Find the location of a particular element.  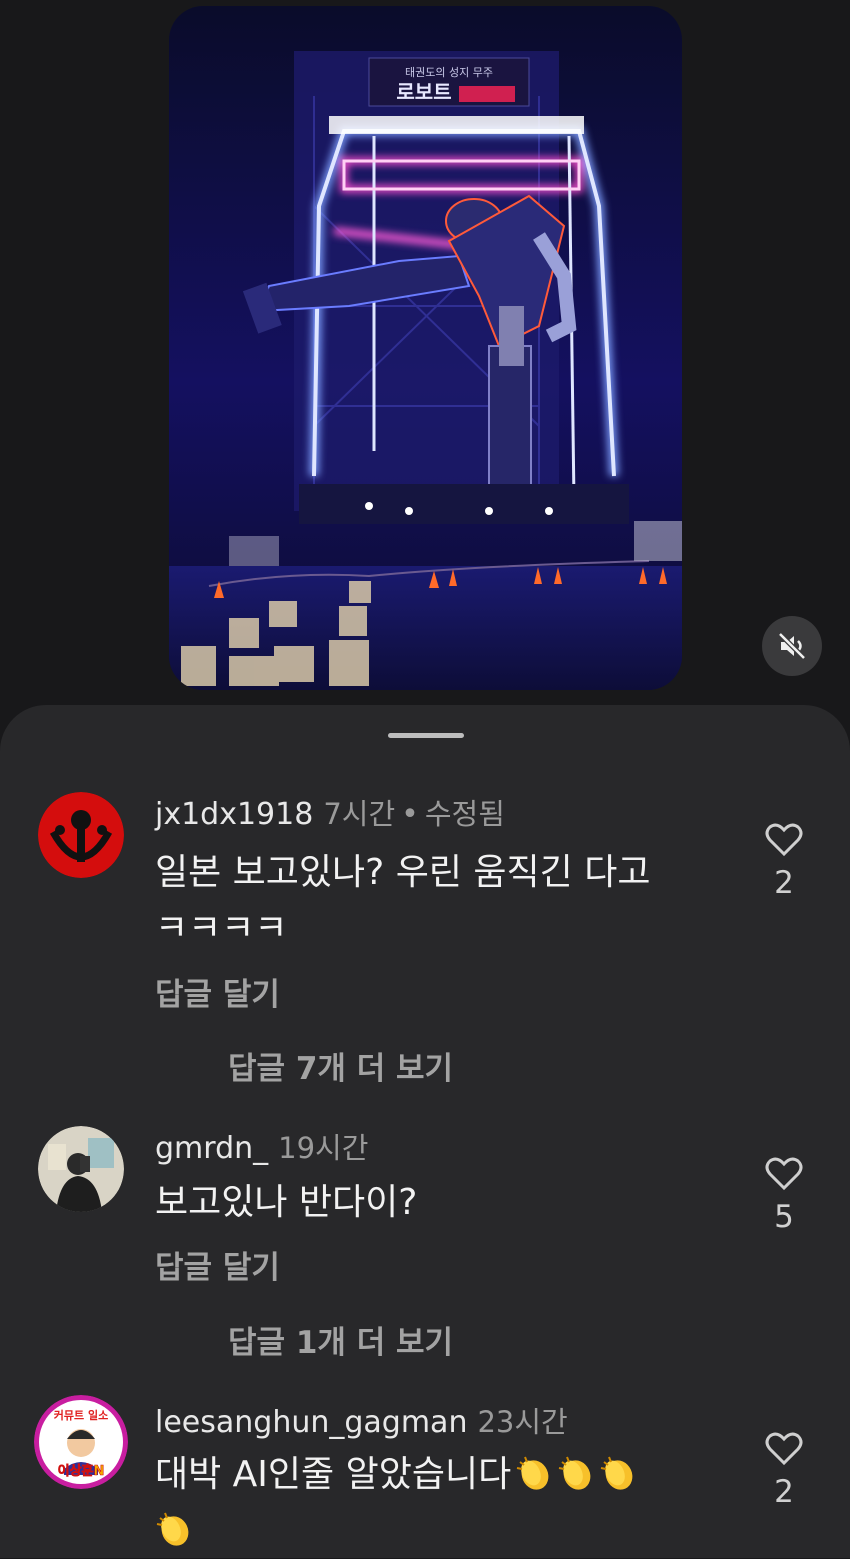

avatar-text-bottom: 이상훈N is located at coordinates (81, 1471).